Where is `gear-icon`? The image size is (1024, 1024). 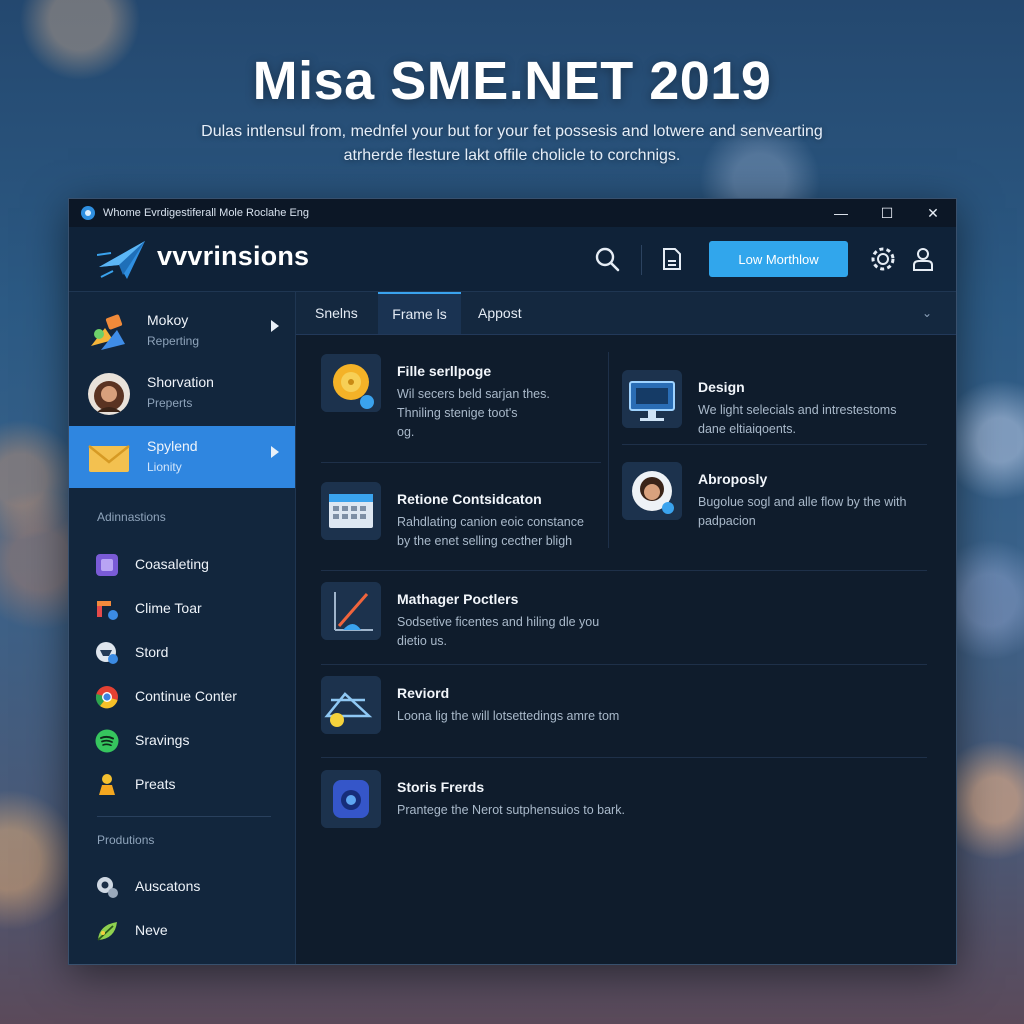
gear-icon is located at coordinates (883, 259).